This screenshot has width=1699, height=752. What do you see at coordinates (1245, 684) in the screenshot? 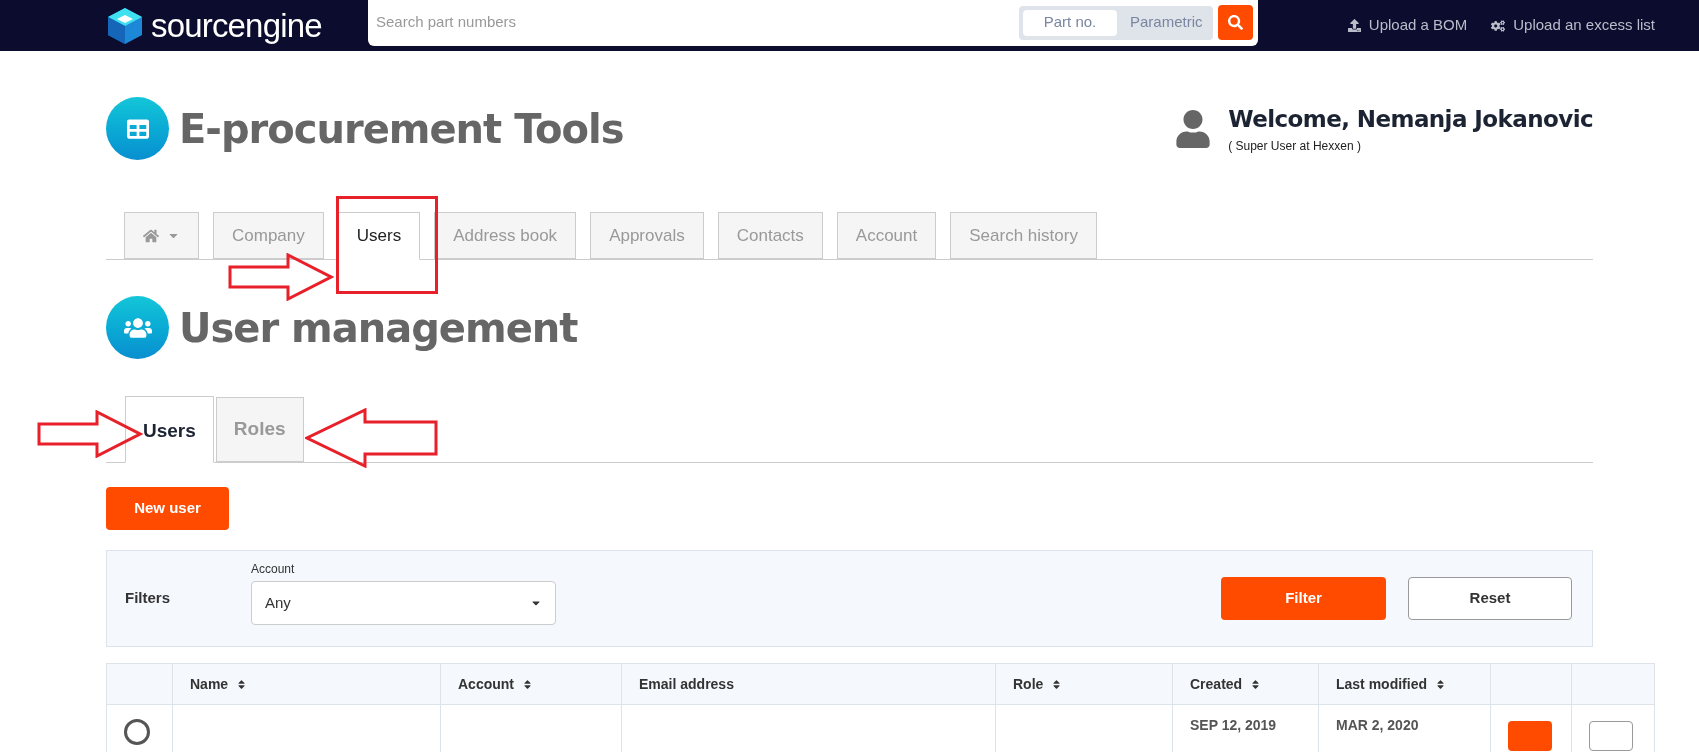
I see `column-header: Created` at bounding box center [1245, 684].